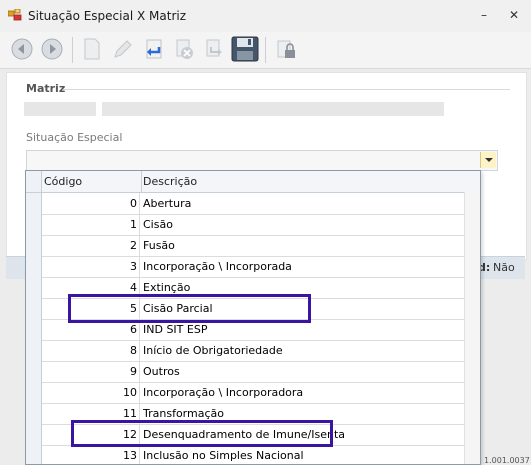  I want to click on new-document-icon, so click(92, 49).